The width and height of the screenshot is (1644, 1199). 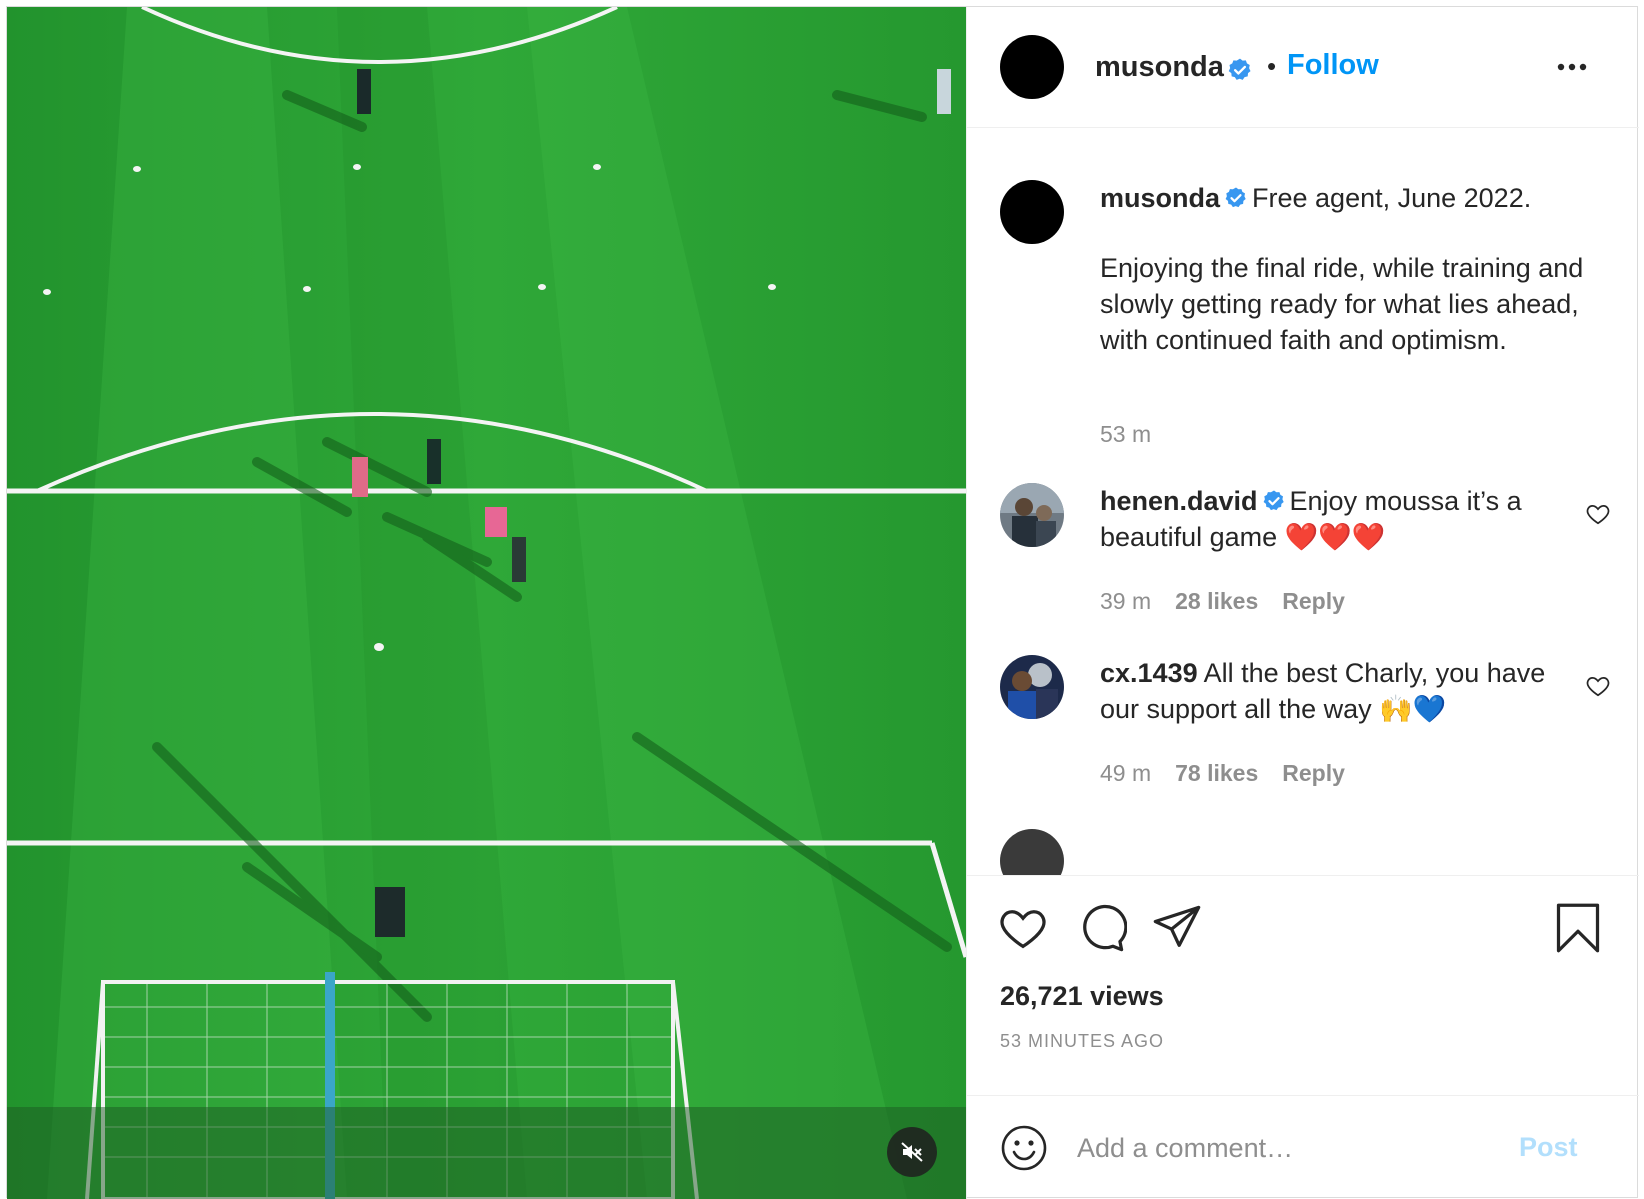 I want to click on post-timestamp: 53 MINUTES AGO, so click(x=1082, y=1041).